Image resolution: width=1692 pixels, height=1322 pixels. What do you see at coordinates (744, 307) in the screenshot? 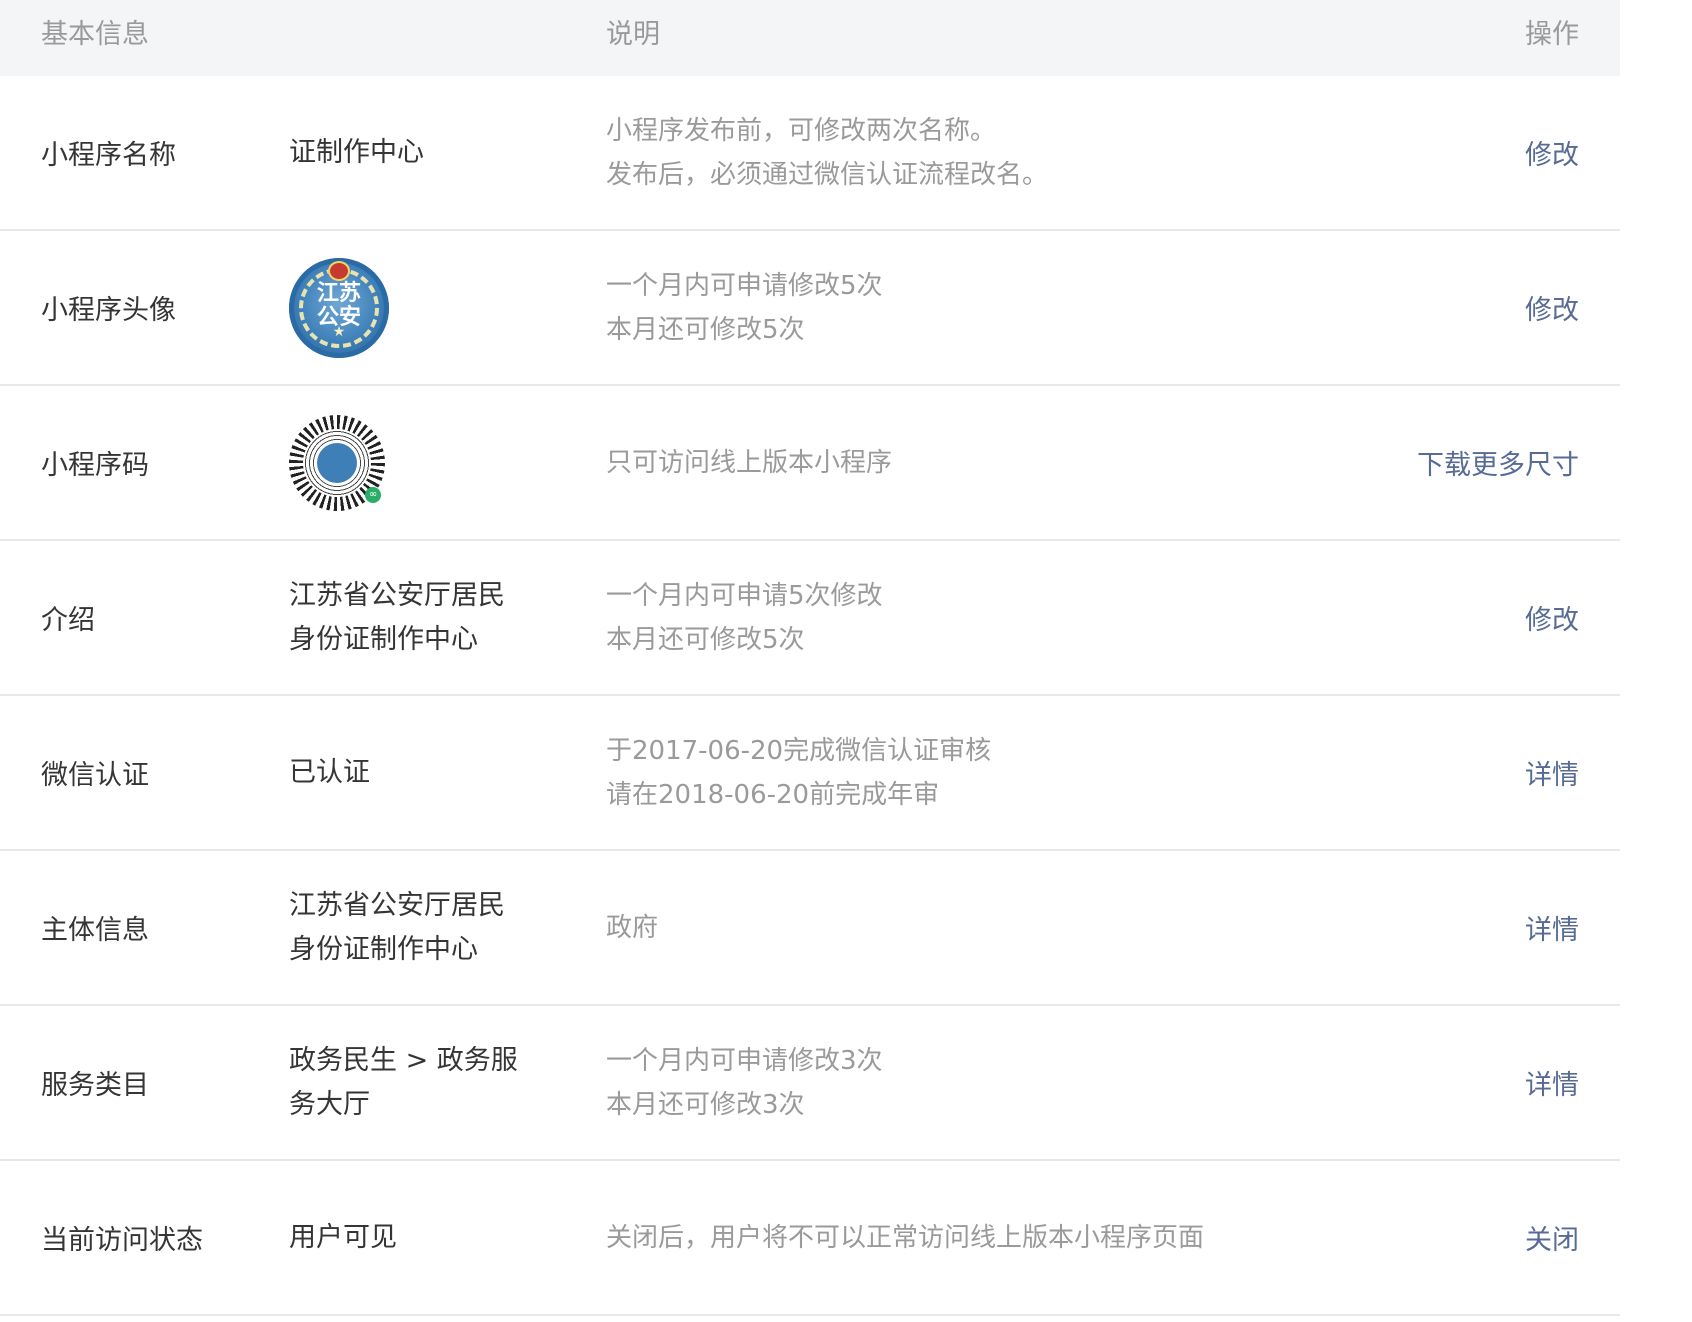
I see `row-description-avatar: 一个月内可申请修改5次 本月还可修改5次` at bounding box center [744, 307].